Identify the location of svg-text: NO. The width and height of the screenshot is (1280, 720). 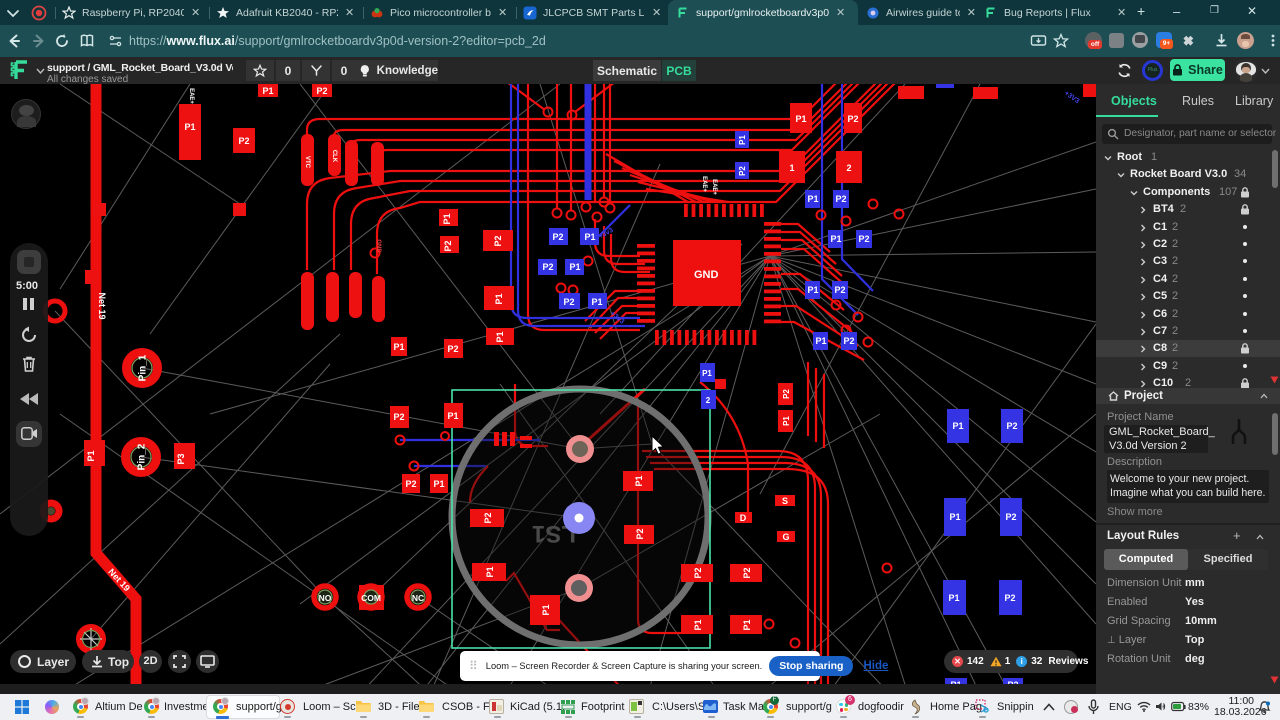
(325, 598).